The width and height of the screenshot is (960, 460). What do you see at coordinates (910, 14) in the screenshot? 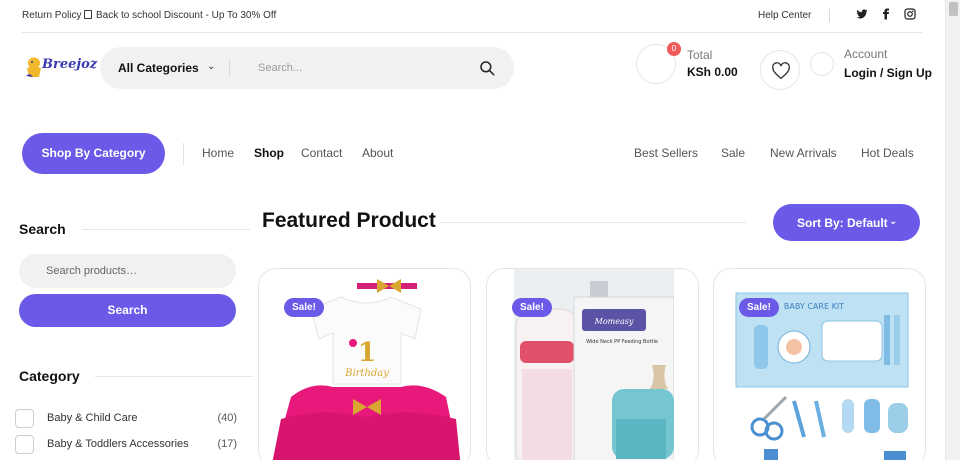
I see `instagram-icon` at bounding box center [910, 14].